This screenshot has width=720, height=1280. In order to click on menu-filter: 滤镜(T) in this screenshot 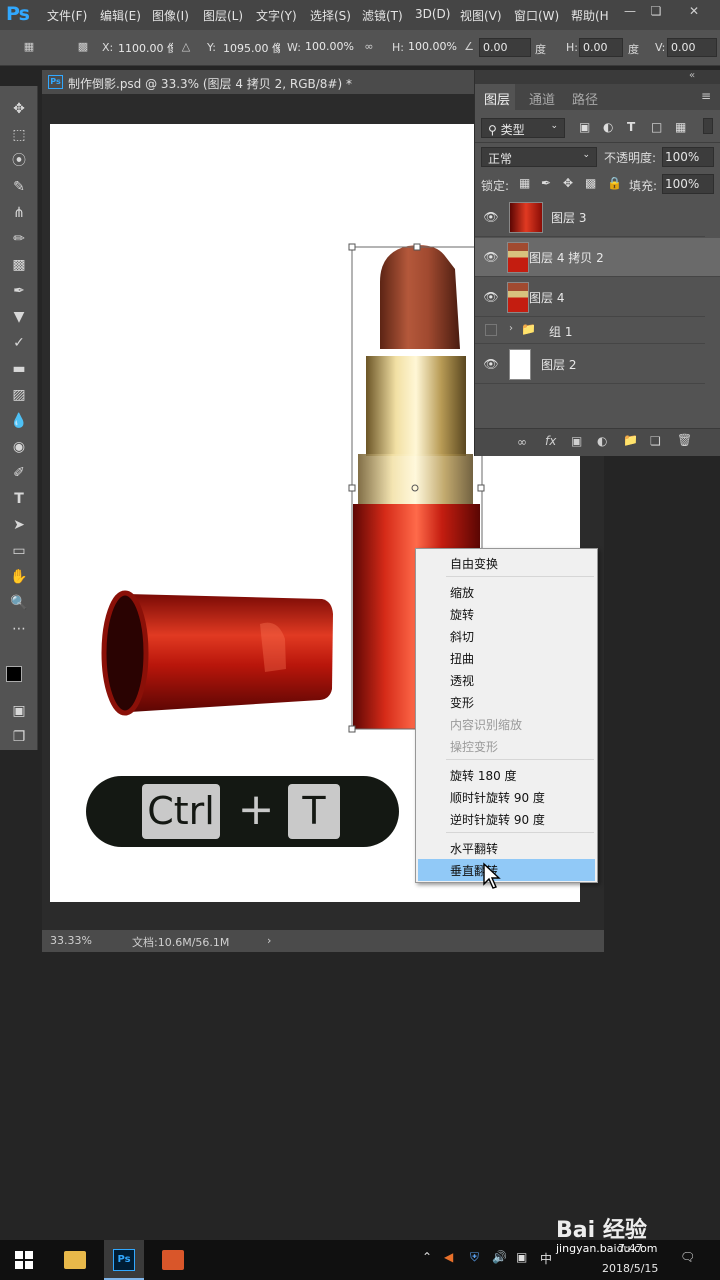, I will do `click(382, 15)`.